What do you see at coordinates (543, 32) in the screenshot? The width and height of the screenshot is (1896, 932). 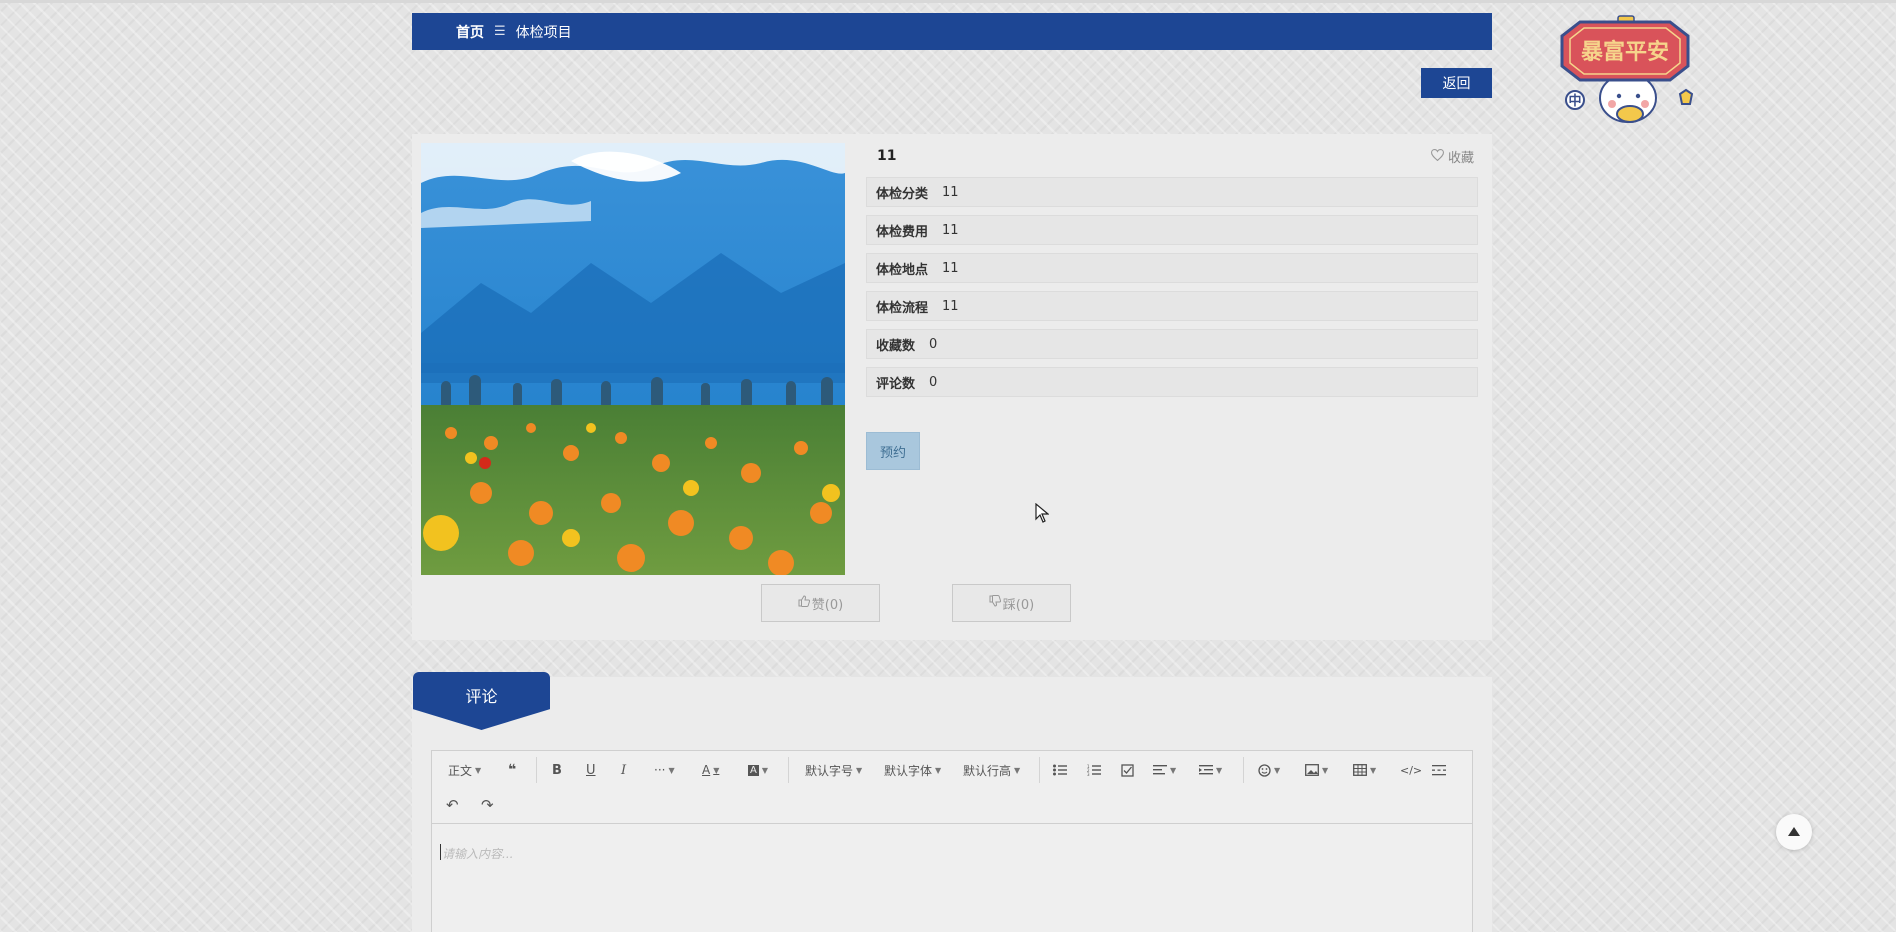 I see `breadcrumb-current: 体检项目` at bounding box center [543, 32].